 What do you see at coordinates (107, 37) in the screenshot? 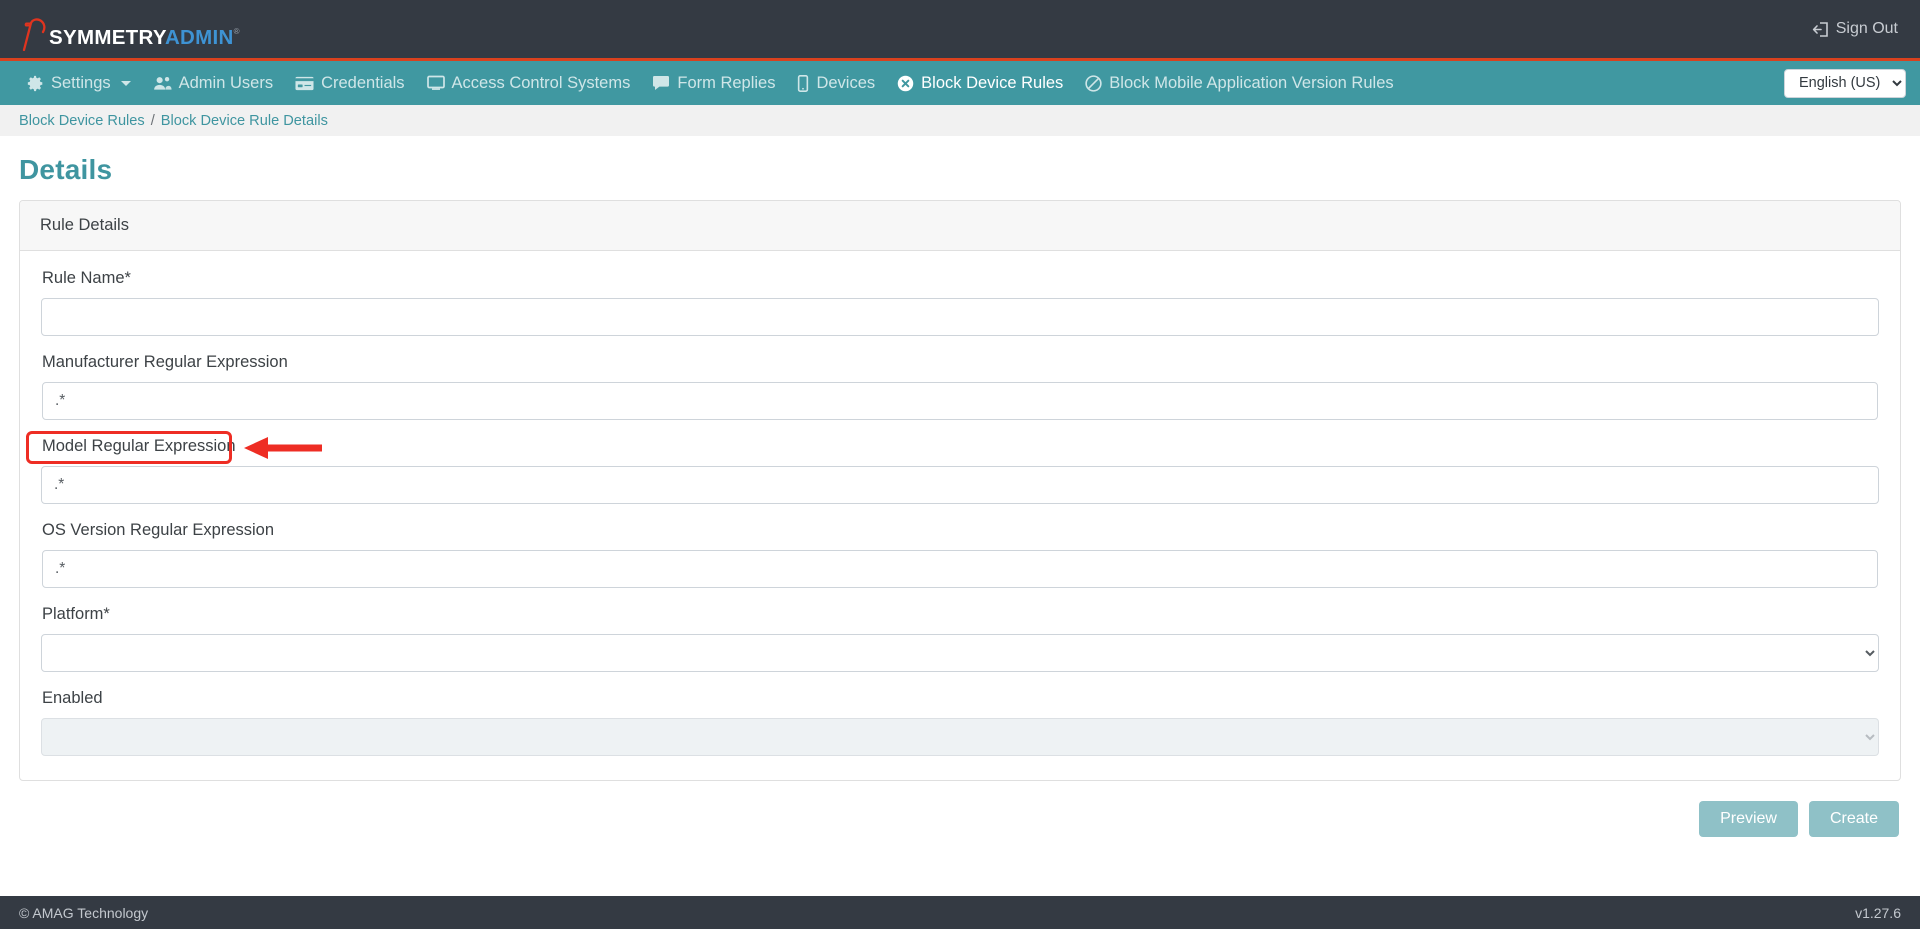
I see `logo-primary-text: SYMMETRY` at bounding box center [107, 37].